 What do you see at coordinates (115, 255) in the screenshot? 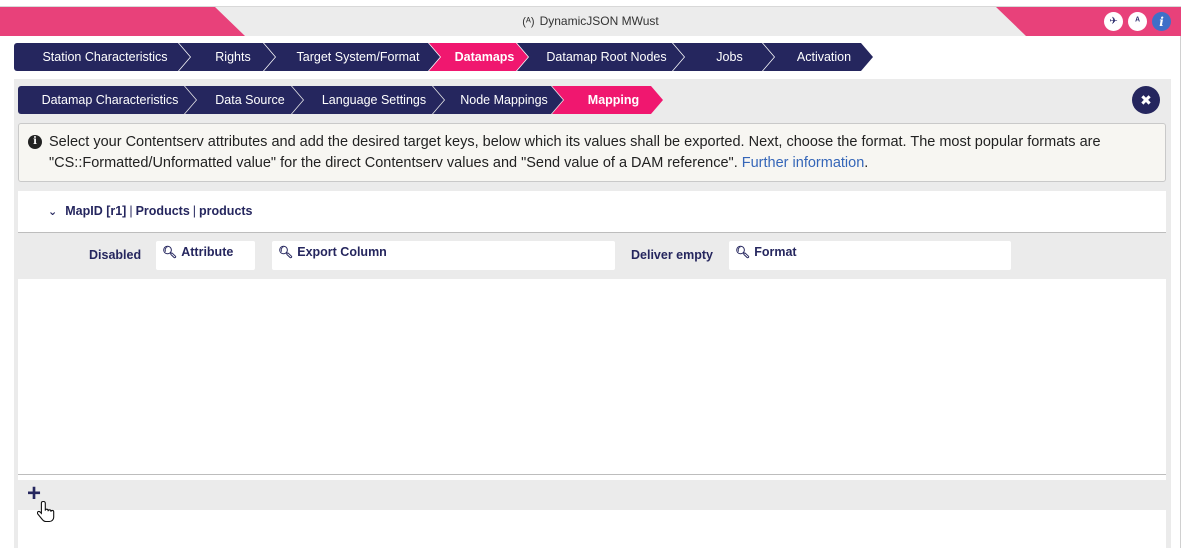
I see `disabled-label: Disabled` at bounding box center [115, 255].